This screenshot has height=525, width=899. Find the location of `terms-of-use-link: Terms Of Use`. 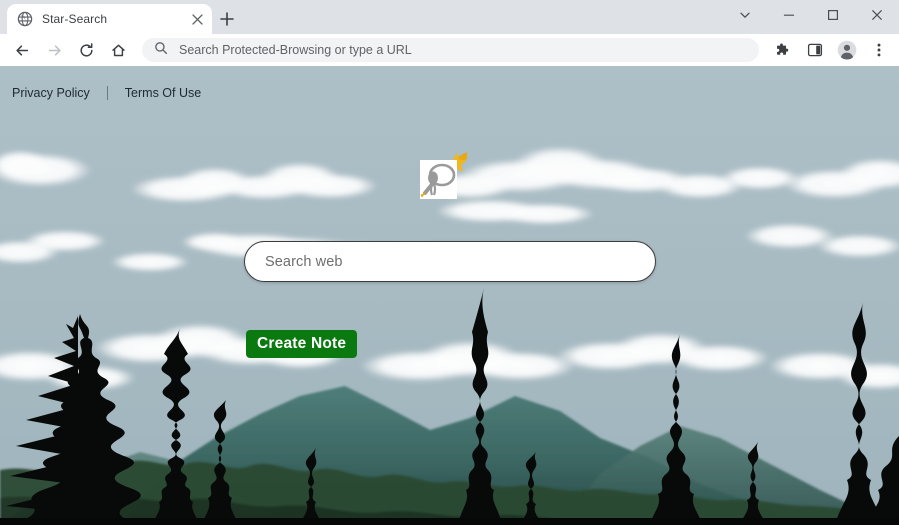

terms-of-use-link: Terms Of Use is located at coordinates (163, 93).